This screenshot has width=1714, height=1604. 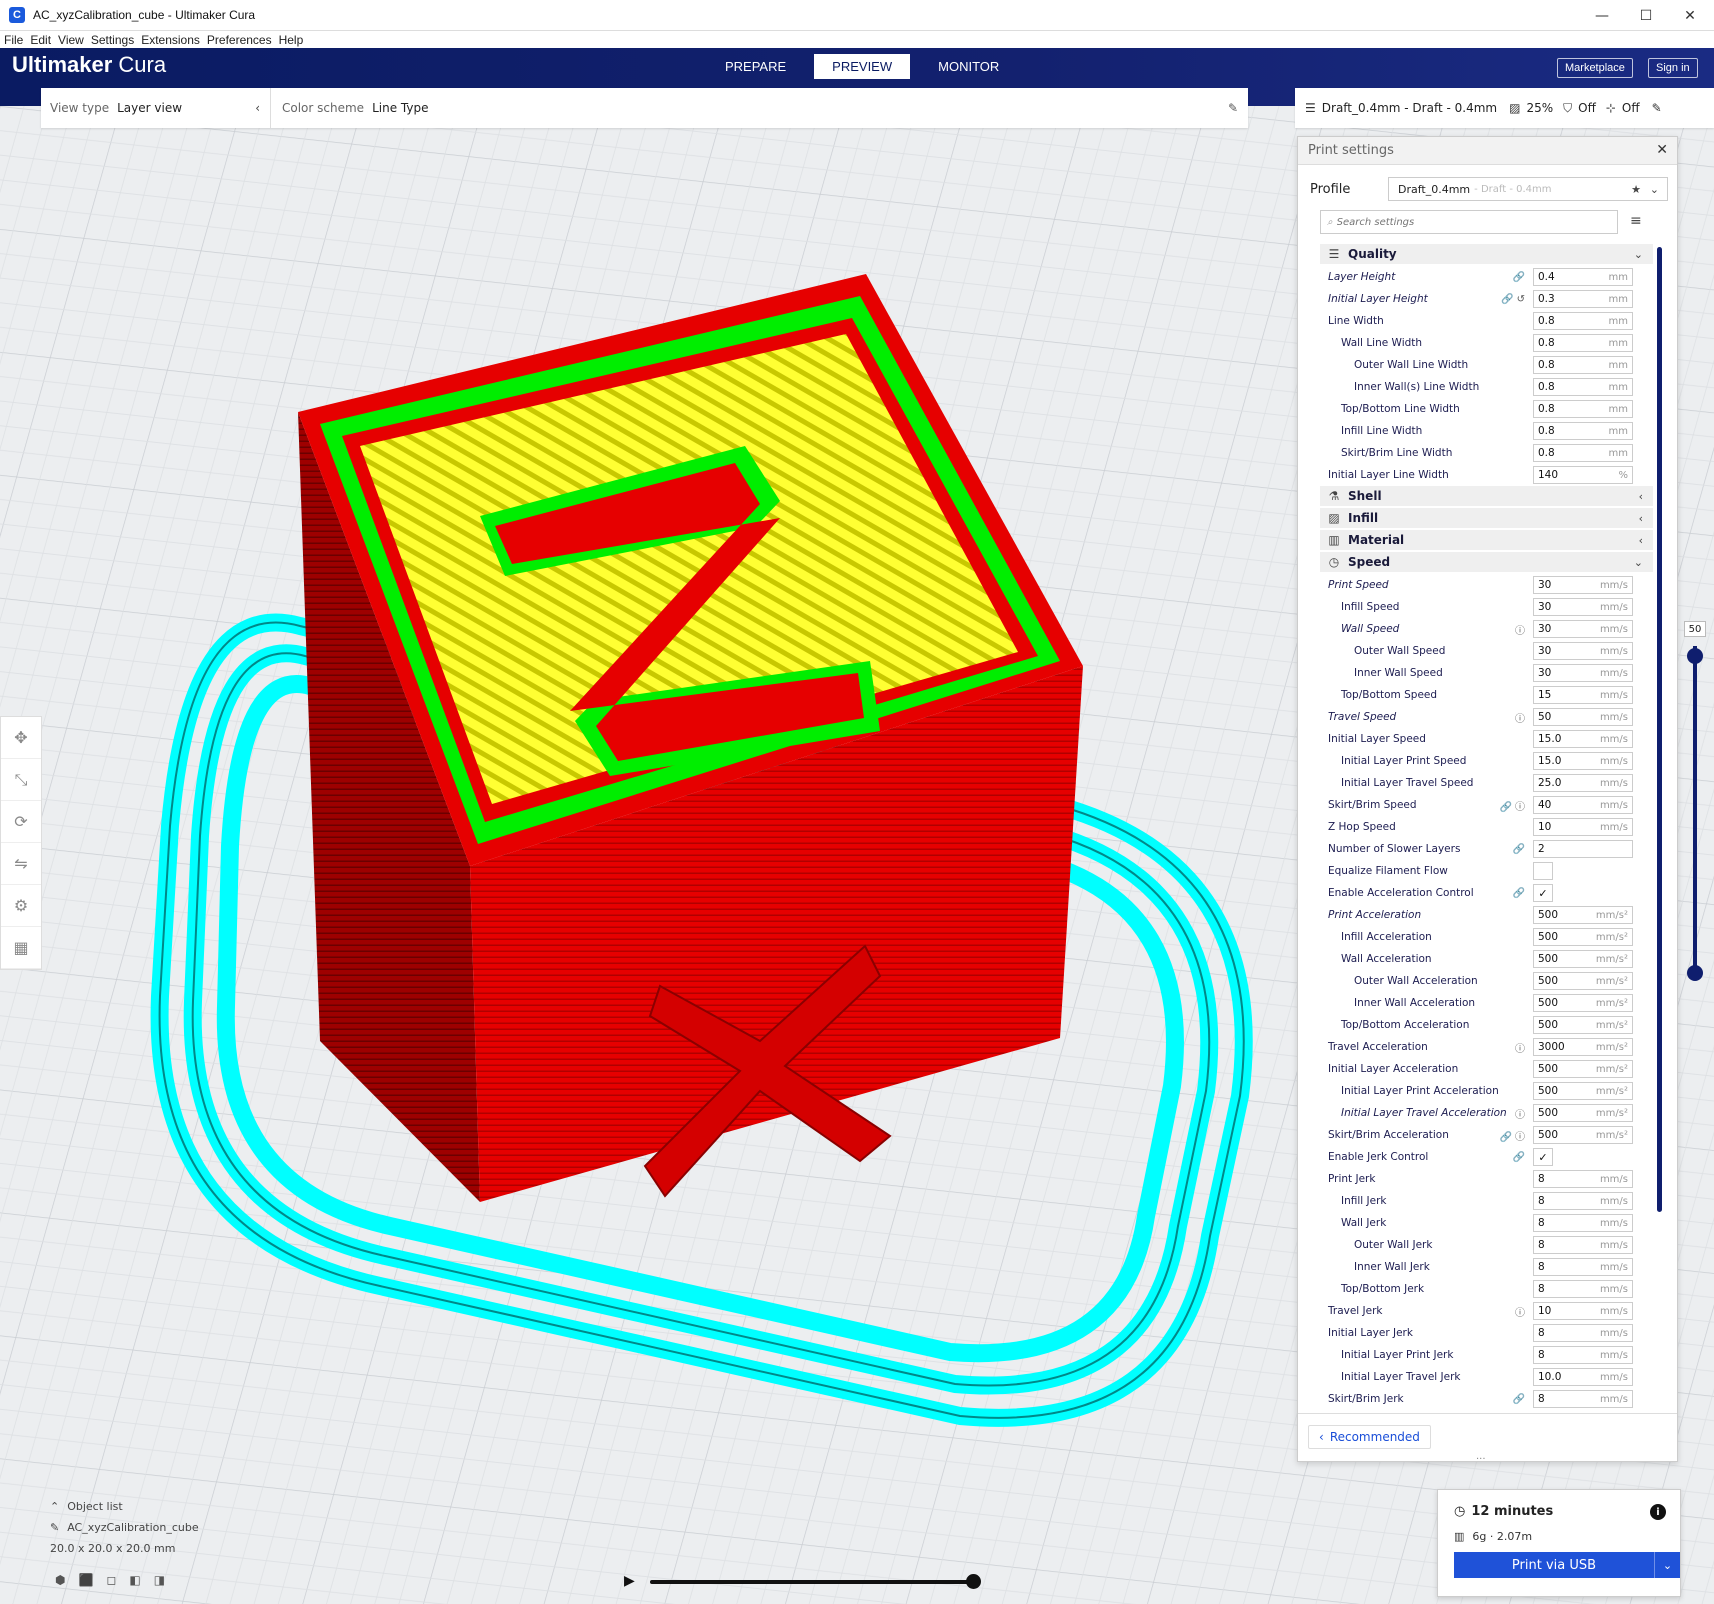 What do you see at coordinates (21, 906) in the screenshot?
I see `per-model-settings-icon: ⚙` at bounding box center [21, 906].